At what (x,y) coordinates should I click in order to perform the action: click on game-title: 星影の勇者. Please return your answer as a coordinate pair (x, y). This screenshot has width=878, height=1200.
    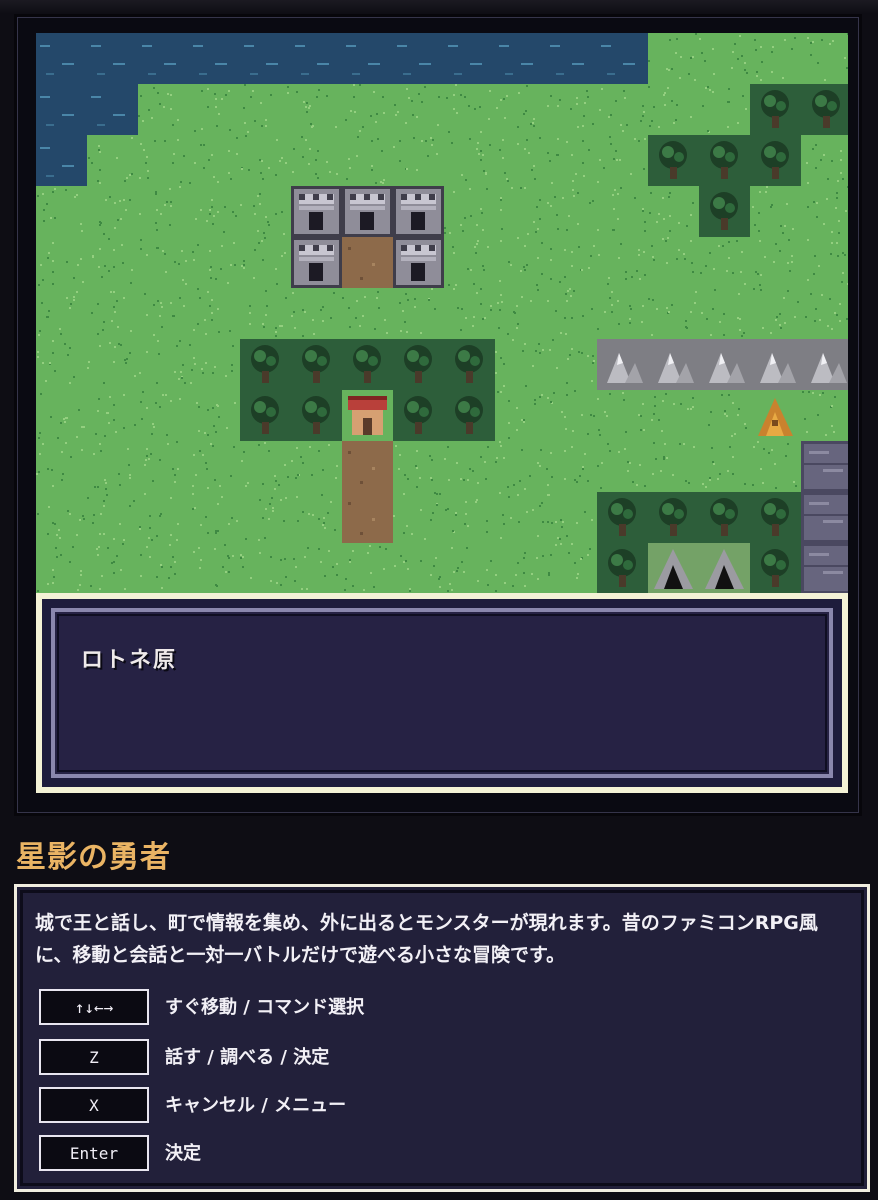
    Looking at the image, I should click on (93, 857).